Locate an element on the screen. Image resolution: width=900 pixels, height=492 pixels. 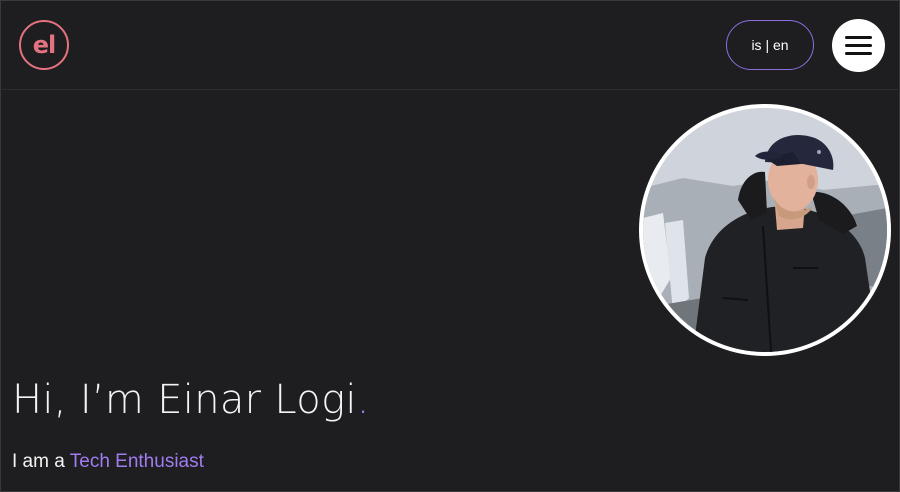
role-text: Tech Enthusiast is located at coordinates (136, 461).